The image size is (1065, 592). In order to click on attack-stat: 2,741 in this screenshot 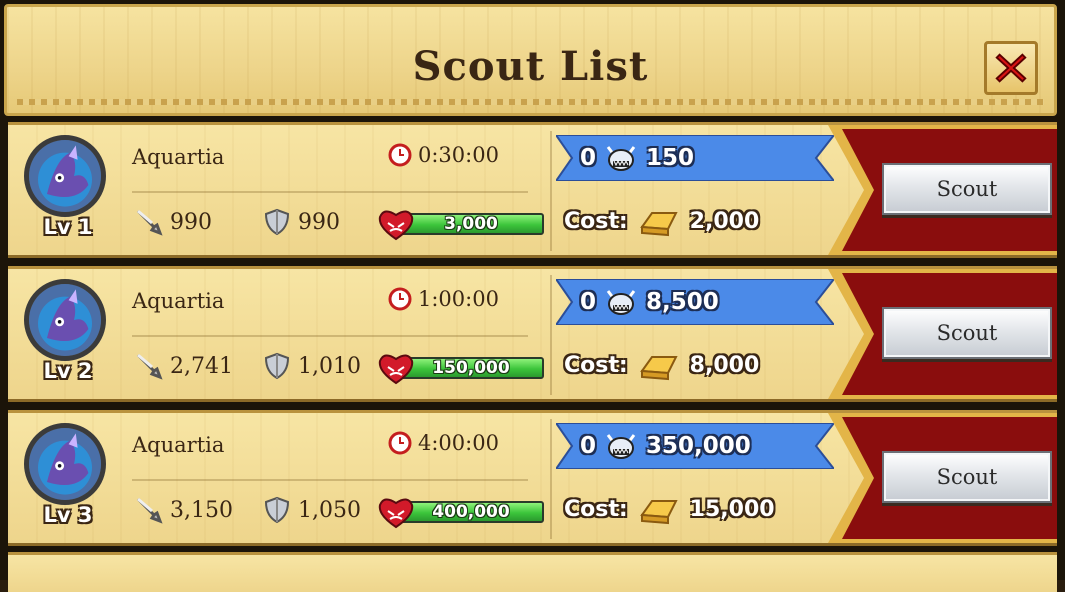, I will do `click(183, 366)`.